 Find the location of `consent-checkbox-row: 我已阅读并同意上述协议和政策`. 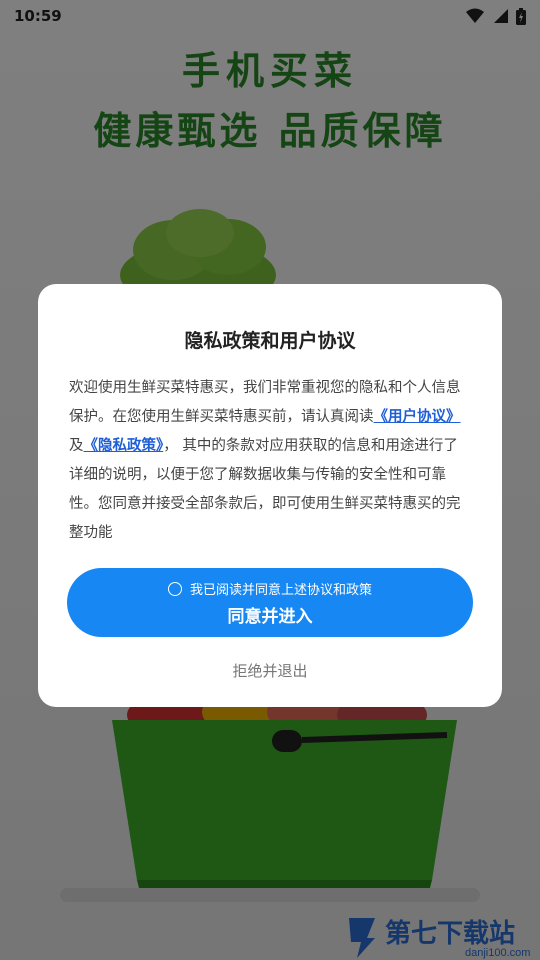

consent-checkbox-row: 我已阅读并同意上述协议和政策 is located at coordinates (270, 588).